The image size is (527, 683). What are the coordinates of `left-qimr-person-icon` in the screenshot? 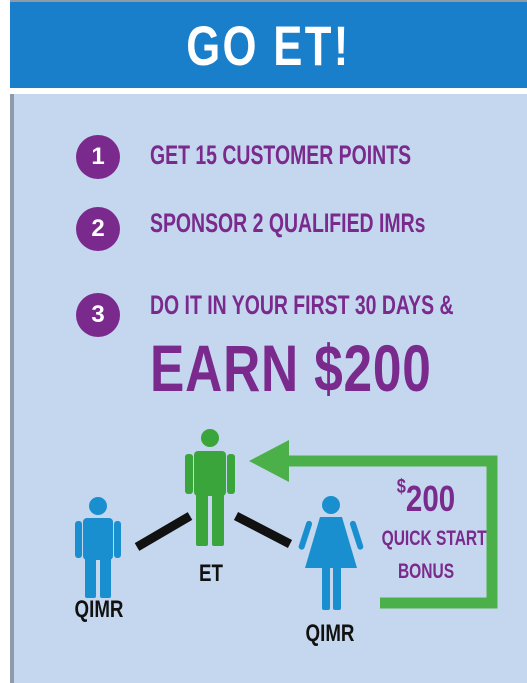 It's located at (98, 547).